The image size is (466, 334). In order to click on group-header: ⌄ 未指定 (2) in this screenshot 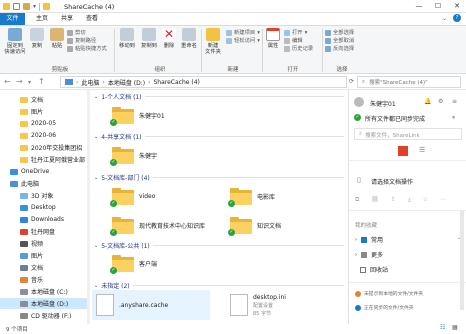, I will do `click(219, 285)`.